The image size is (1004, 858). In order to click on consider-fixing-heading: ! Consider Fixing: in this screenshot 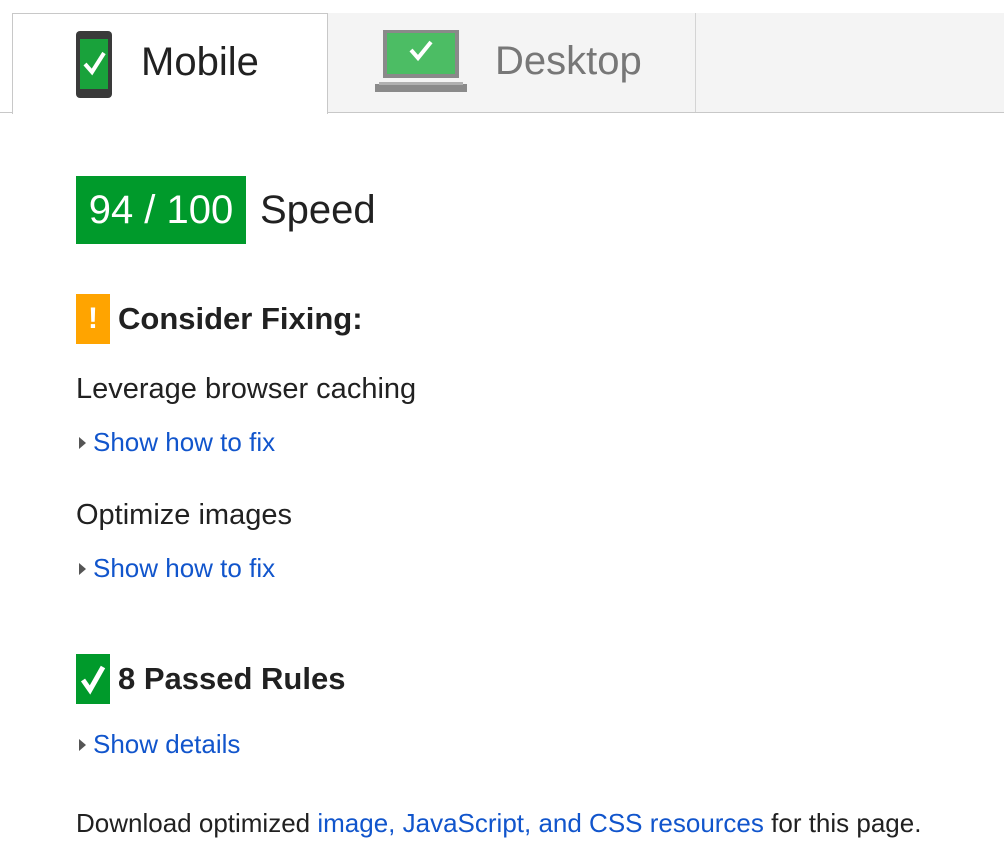, I will do `click(219, 319)`.